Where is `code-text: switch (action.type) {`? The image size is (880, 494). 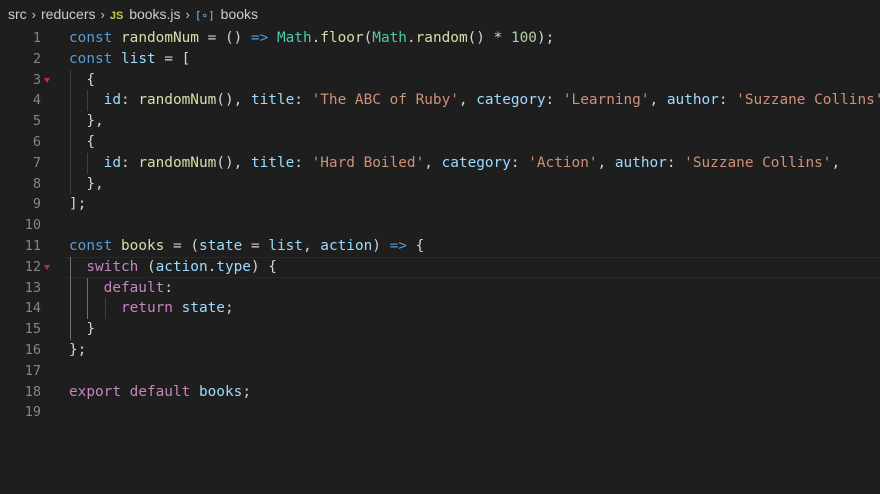 code-text: switch (action.type) { is located at coordinates (181, 266).